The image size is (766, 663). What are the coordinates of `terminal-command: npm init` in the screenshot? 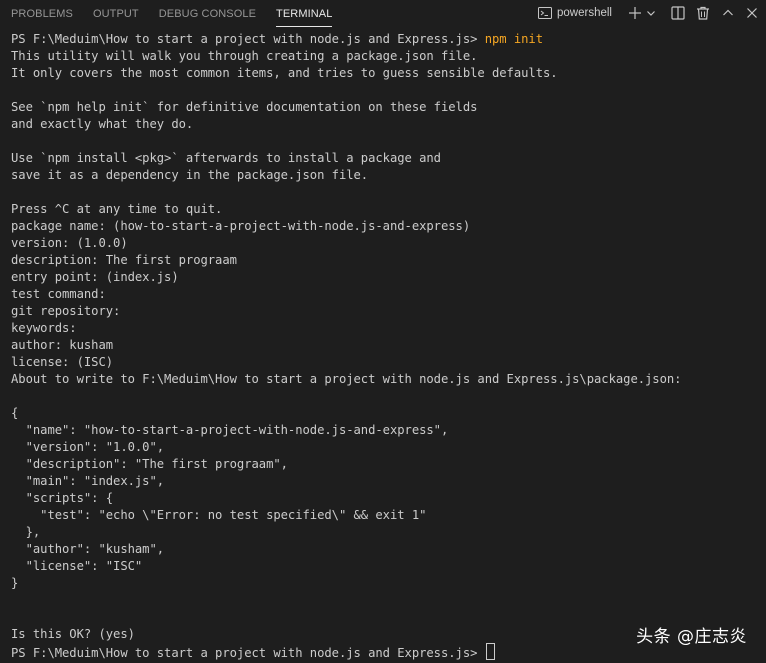 It's located at (514, 39).